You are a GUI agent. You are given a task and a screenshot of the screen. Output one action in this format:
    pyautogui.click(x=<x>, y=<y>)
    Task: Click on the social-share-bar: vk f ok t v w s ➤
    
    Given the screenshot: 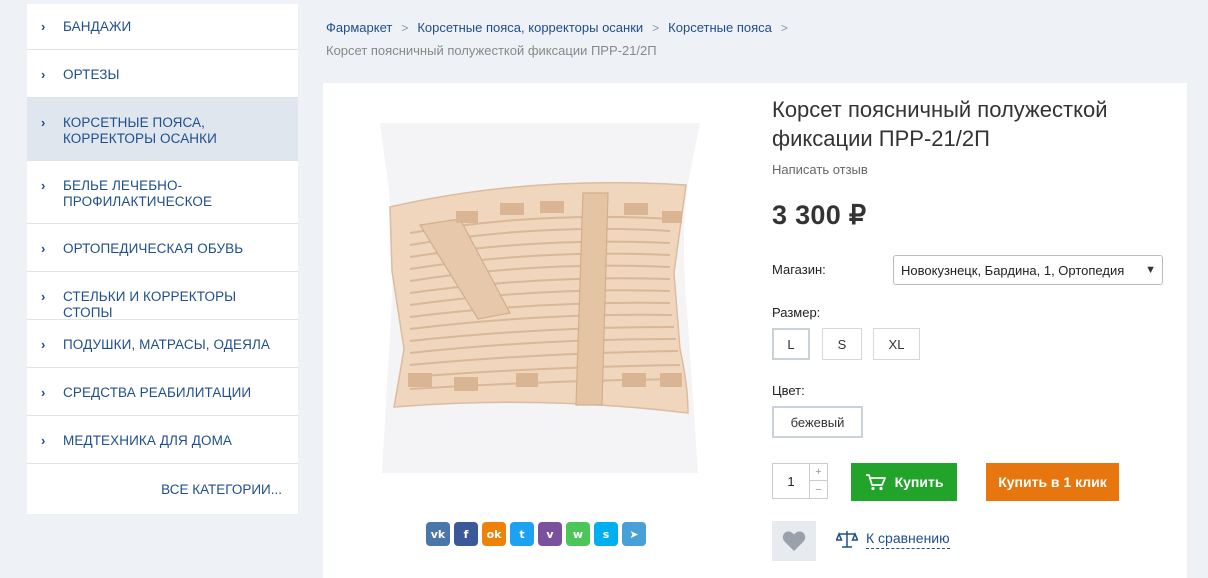 What is the action you would take?
    pyautogui.click(x=536, y=534)
    